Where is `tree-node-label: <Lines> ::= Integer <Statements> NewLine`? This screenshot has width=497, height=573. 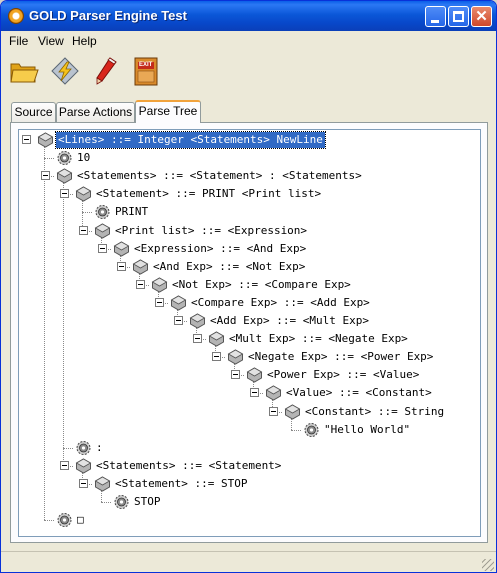 tree-node-label: <Lines> ::= Integer <Statements> NewLine is located at coordinates (190, 140).